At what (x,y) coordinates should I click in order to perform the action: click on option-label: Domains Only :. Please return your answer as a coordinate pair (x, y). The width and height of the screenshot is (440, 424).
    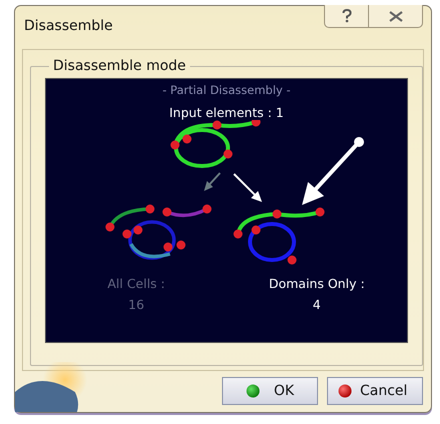
    Looking at the image, I should click on (316, 283).